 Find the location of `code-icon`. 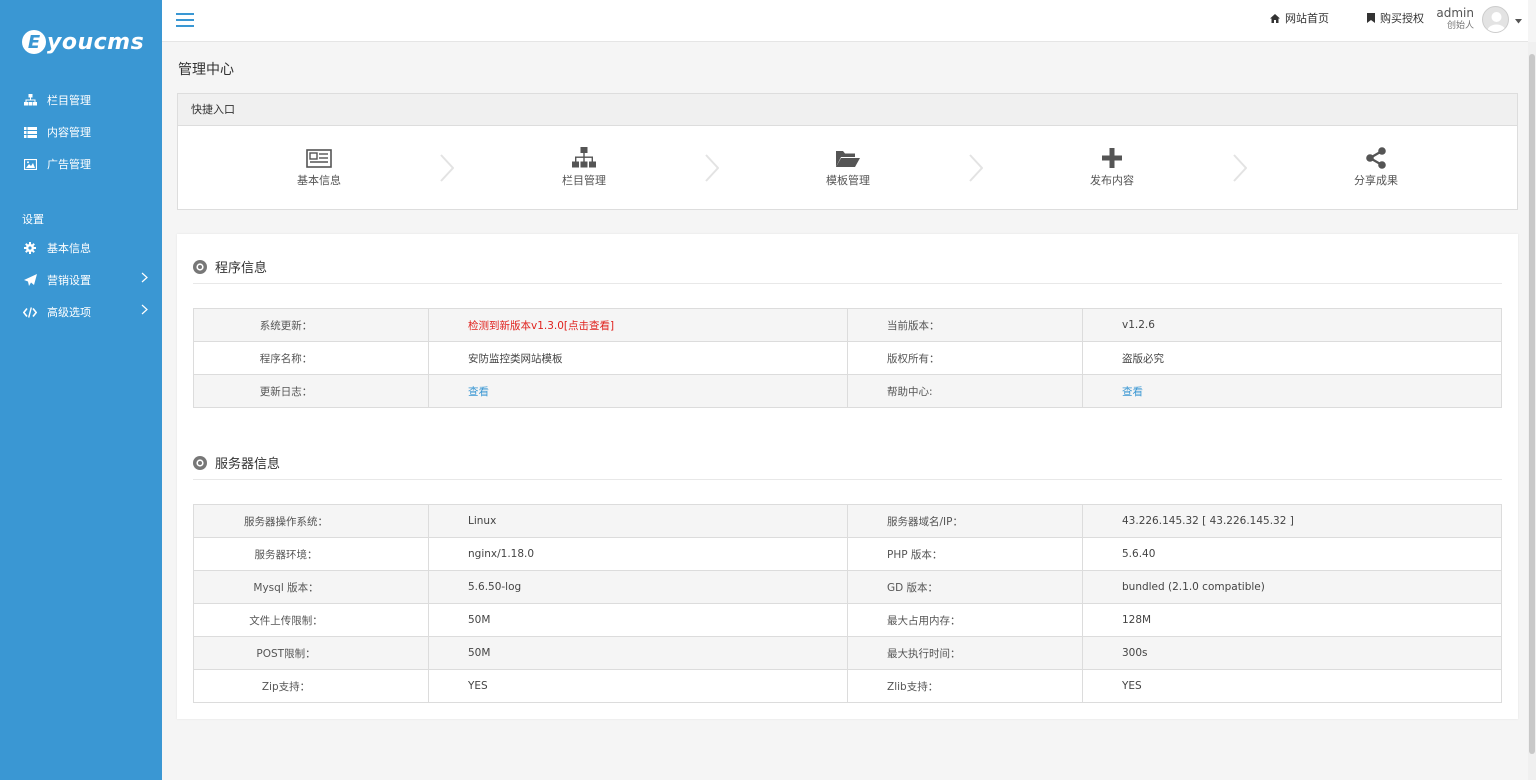

code-icon is located at coordinates (30, 312).